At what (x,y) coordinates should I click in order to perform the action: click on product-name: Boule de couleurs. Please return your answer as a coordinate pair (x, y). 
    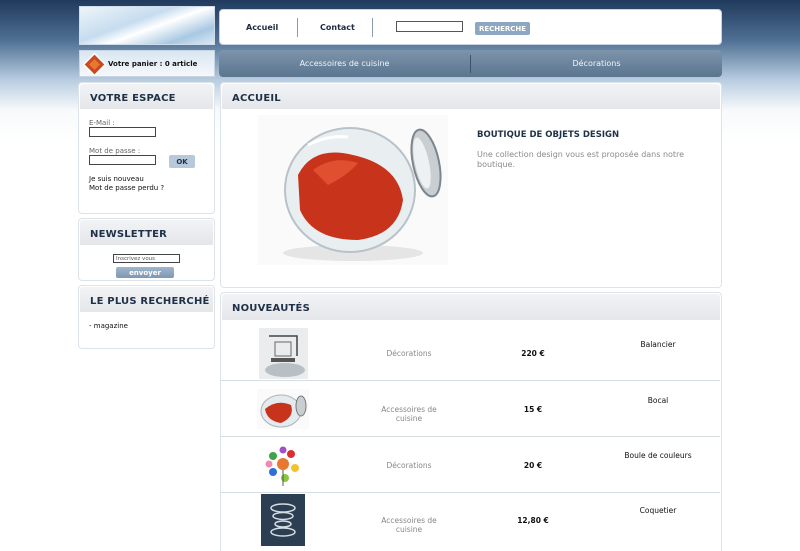
    Looking at the image, I should click on (658, 455).